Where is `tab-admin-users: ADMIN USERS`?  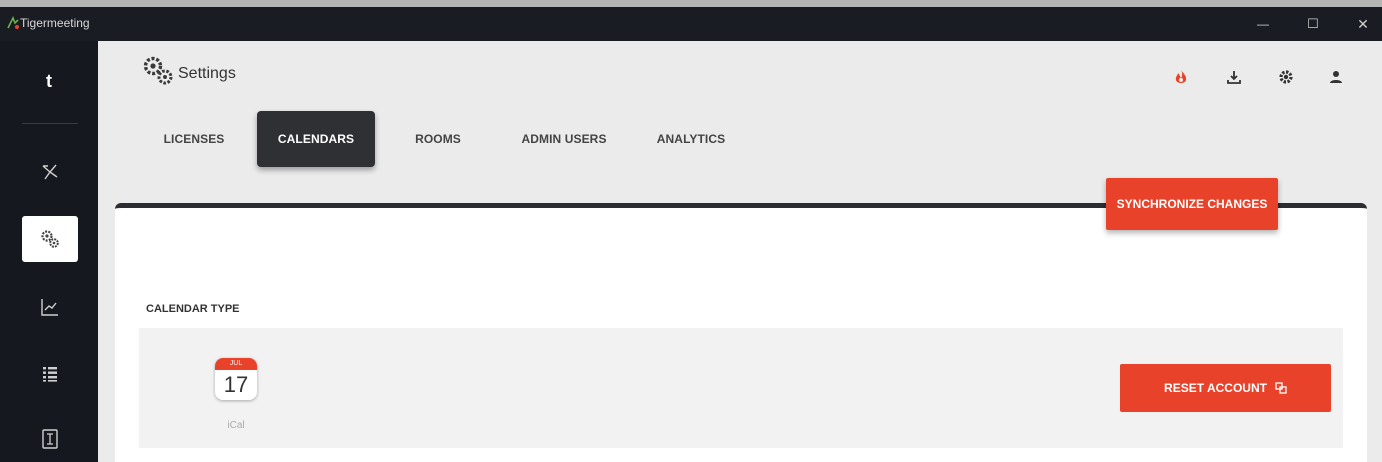 tab-admin-users: ADMIN USERS is located at coordinates (564, 139).